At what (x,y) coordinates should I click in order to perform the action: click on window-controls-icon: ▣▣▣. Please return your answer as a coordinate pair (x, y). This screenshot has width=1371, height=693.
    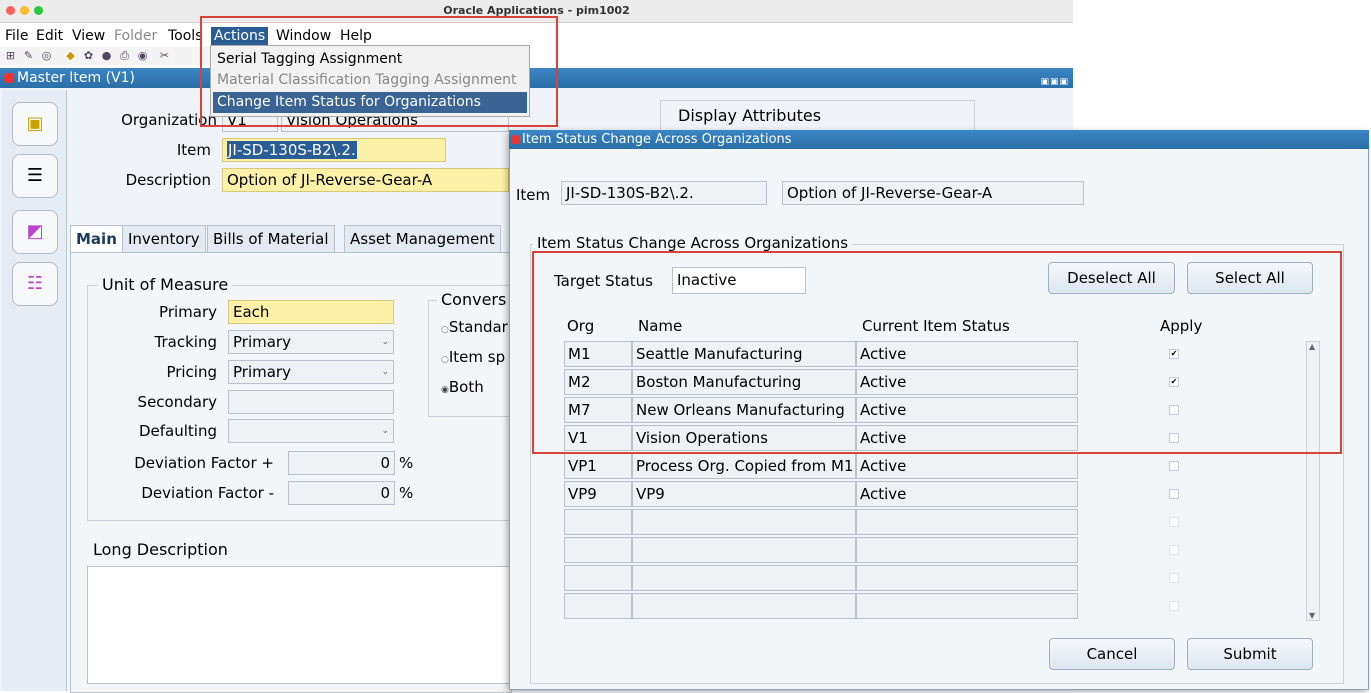
    Looking at the image, I should click on (1054, 82).